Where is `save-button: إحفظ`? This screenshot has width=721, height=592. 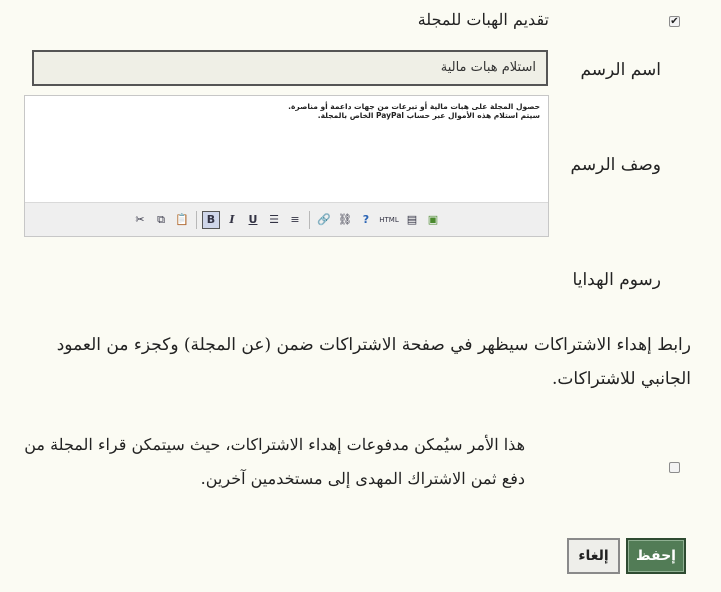
save-button: إحفظ is located at coordinates (656, 556).